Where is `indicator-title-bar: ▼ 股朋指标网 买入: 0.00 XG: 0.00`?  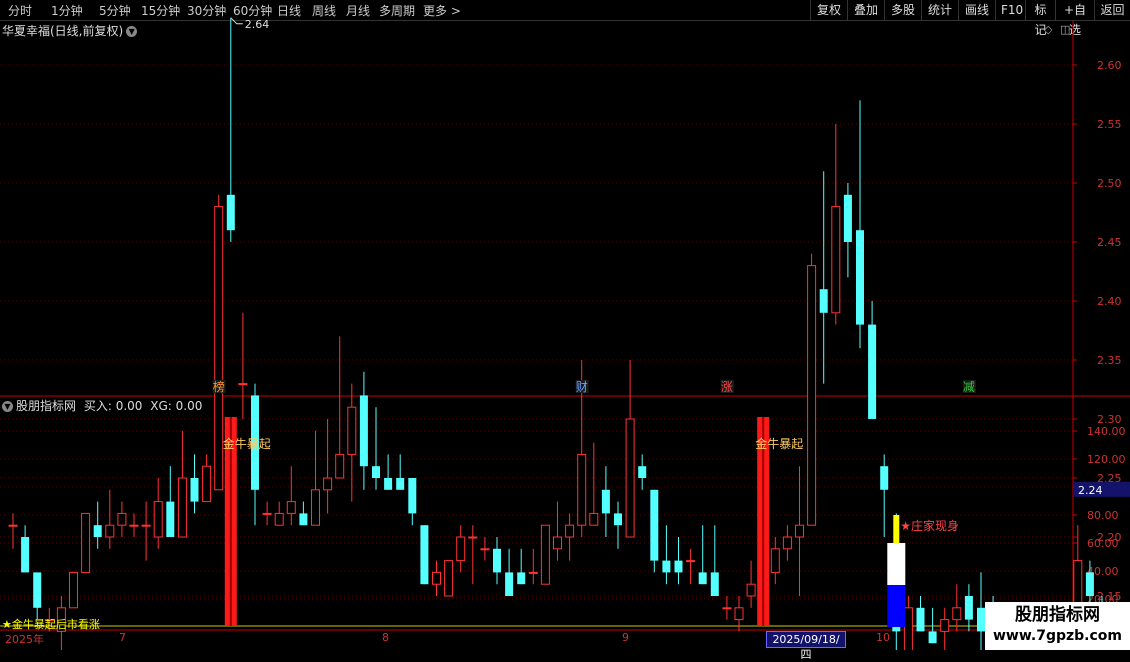 indicator-title-bar: ▼ 股朋指标网 买入: 0.00 XG: 0.00 is located at coordinates (102, 405).